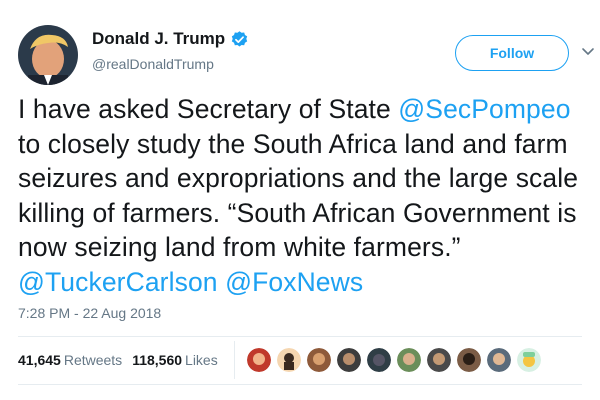 This screenshot has height=400, width=600. I want to click on mention-link: @TuckerCarlson, so click(118, 282).